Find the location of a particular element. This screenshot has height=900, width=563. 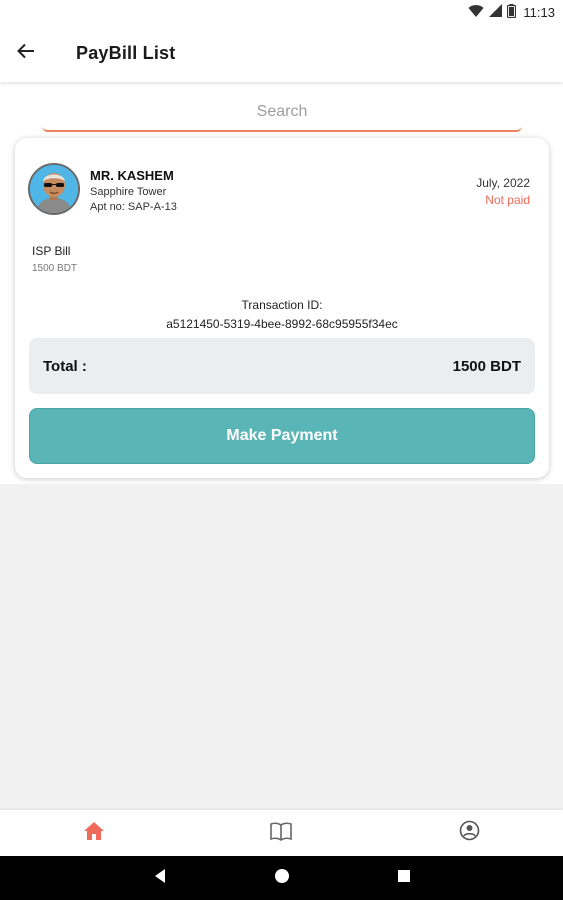

profile-icon is located at coordinates (469, 833).